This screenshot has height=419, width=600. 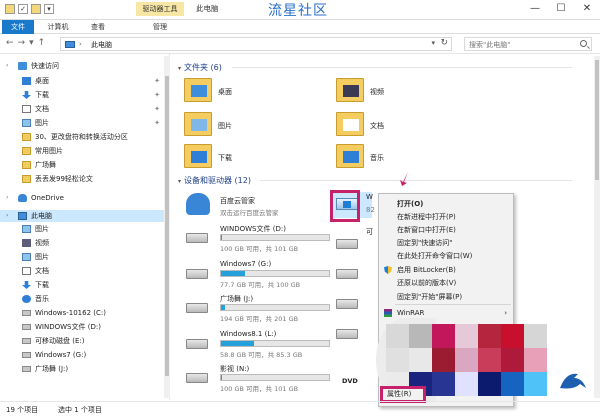 What do you see at coordinates (83, 327) in the screenshot?
I see `sidebar-item: WINDOWS文件 (D:)` at bounding box center [83, 327].